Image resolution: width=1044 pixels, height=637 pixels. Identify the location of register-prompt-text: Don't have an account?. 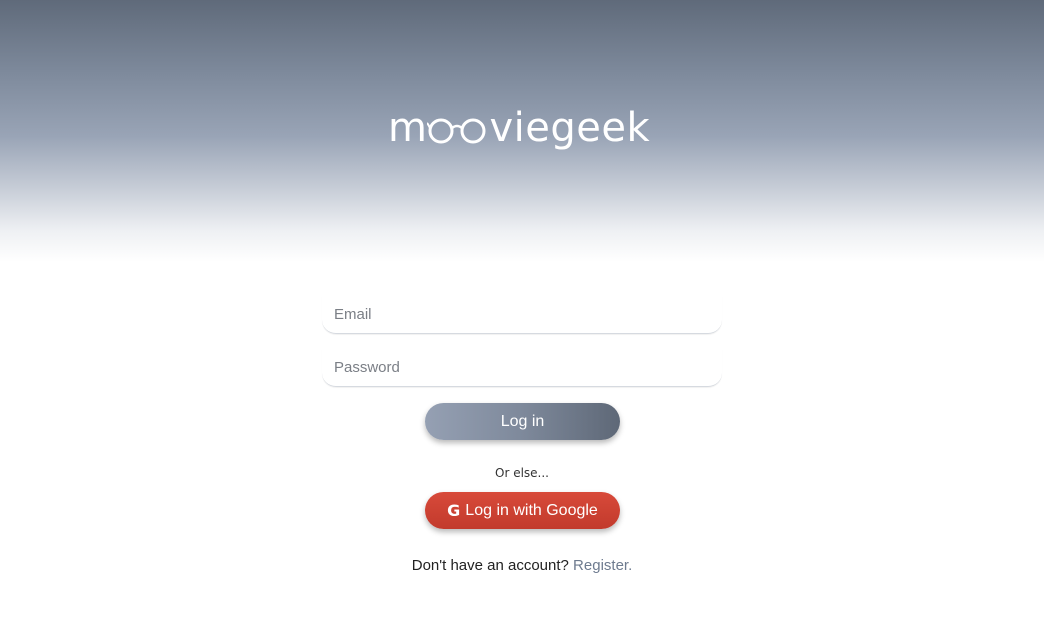
(492, 565).